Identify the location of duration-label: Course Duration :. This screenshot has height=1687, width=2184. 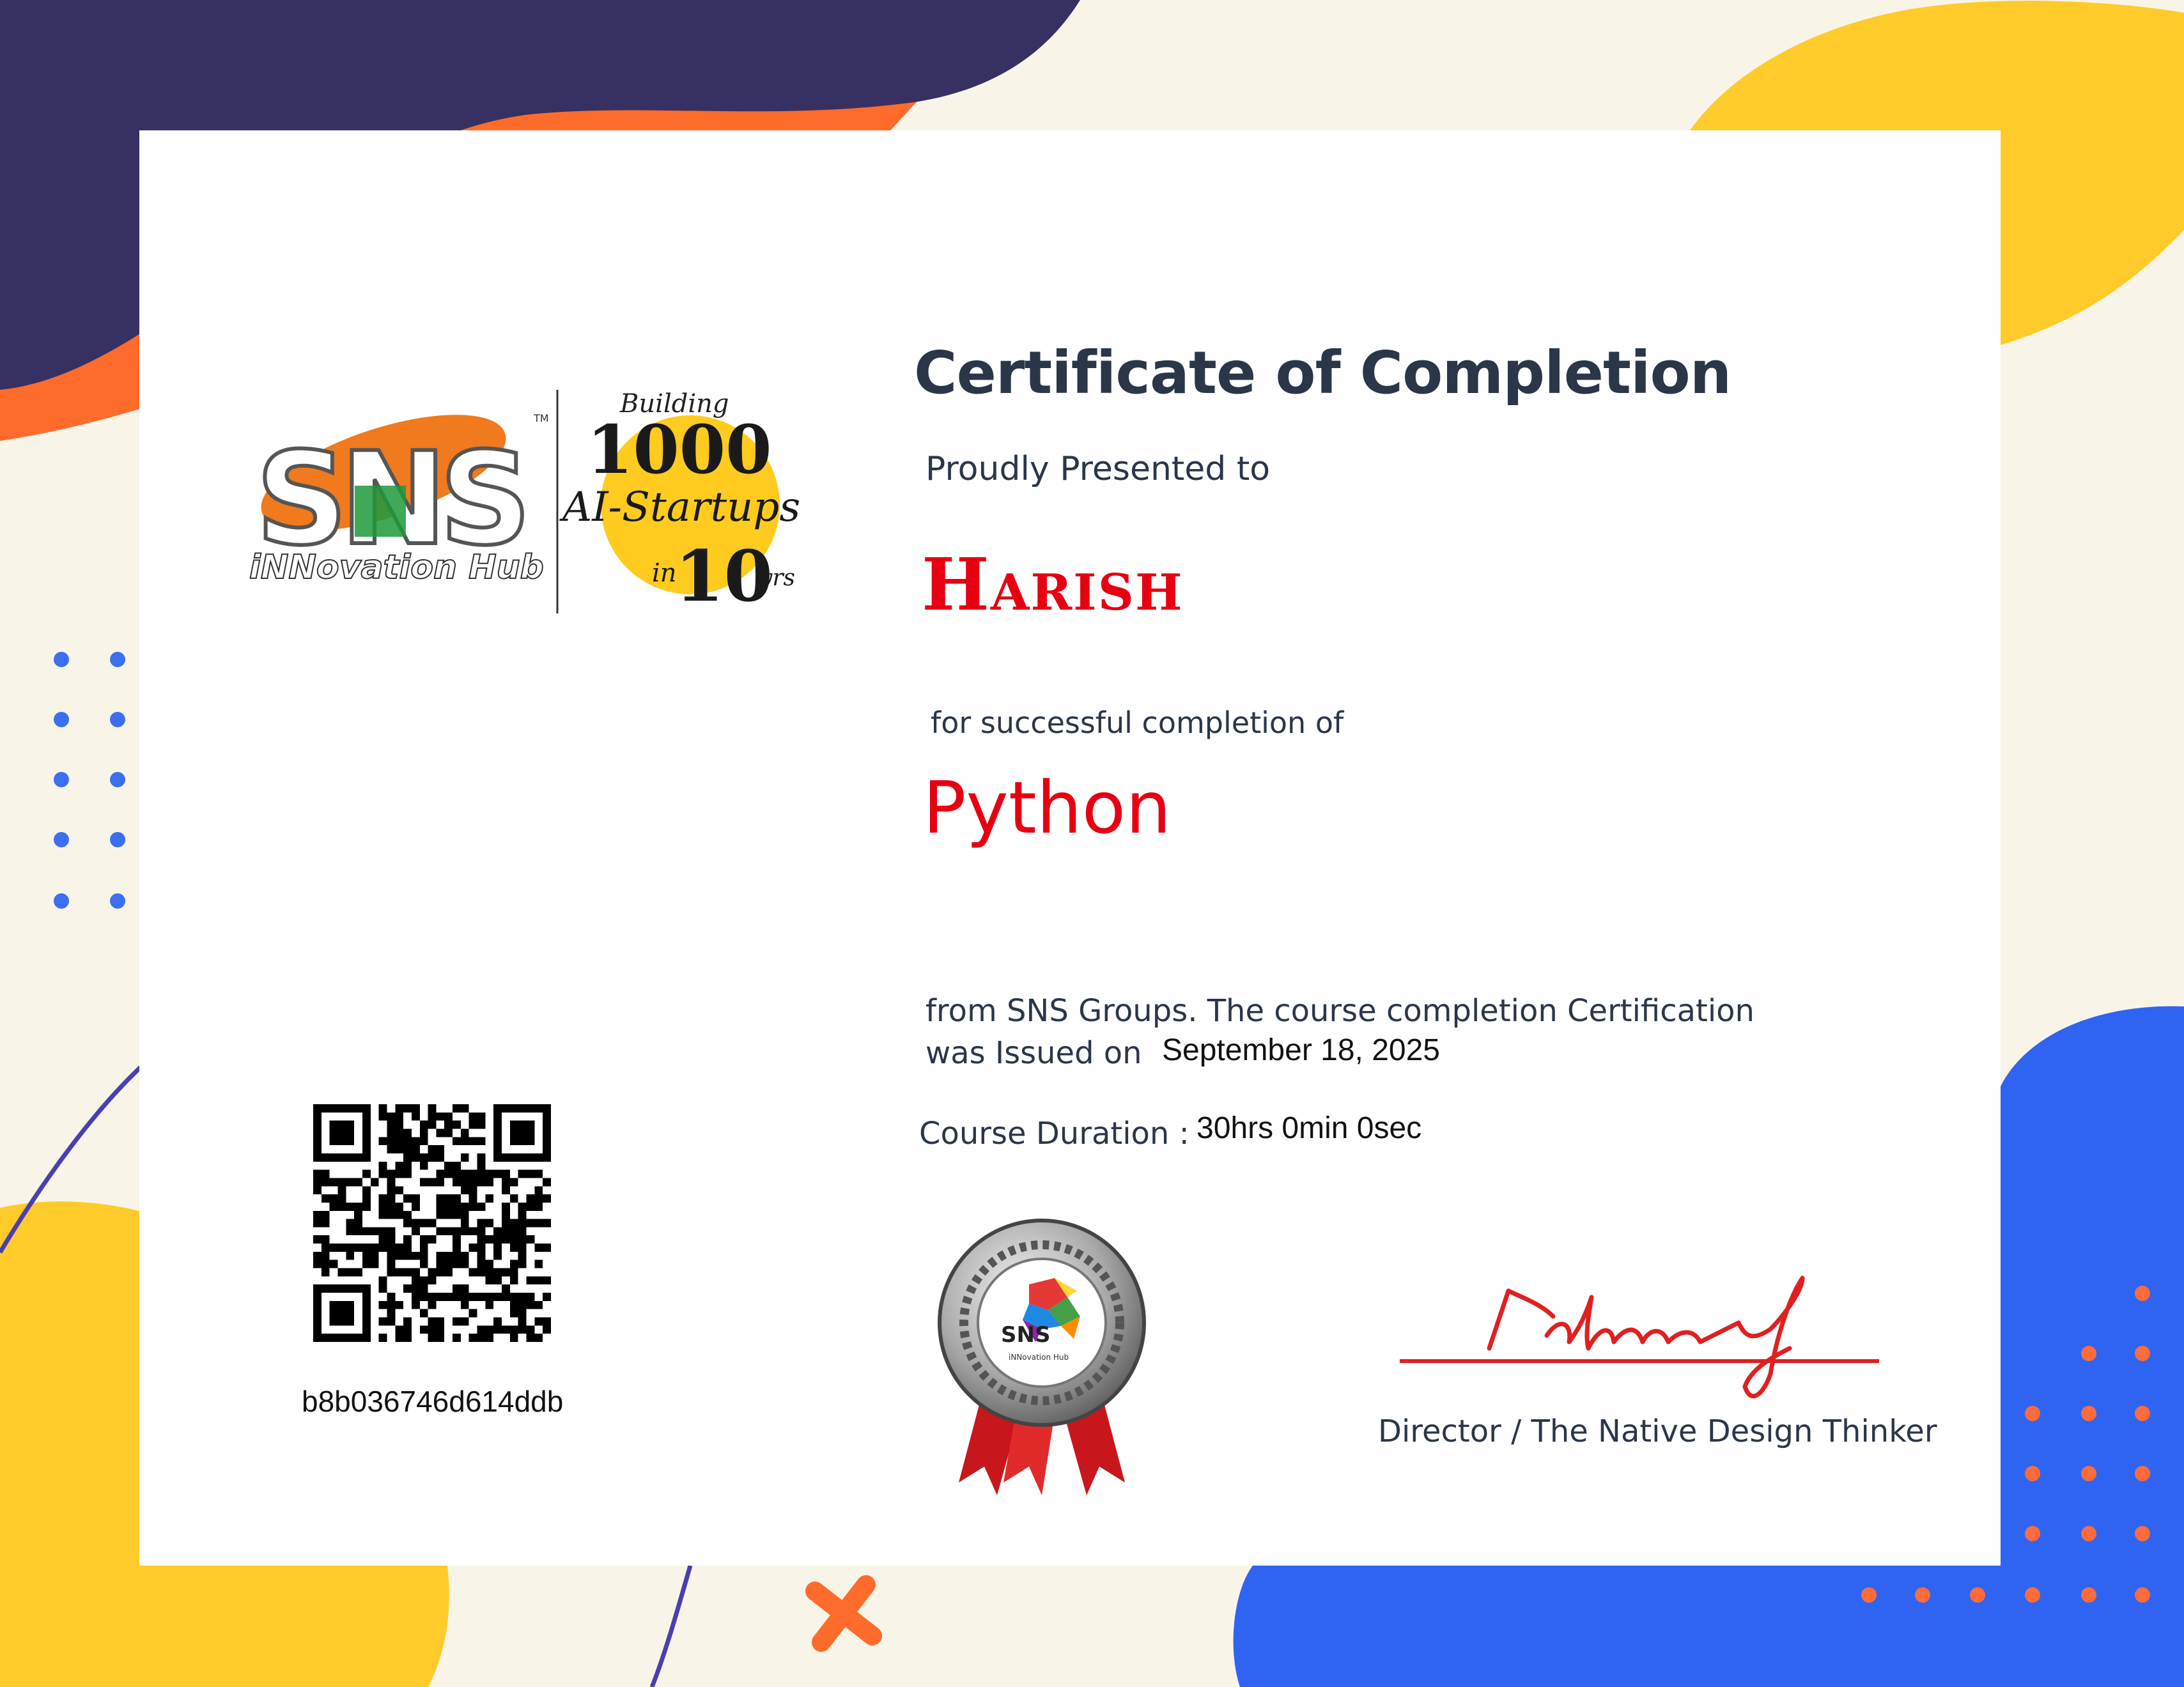
(1054, 1134).